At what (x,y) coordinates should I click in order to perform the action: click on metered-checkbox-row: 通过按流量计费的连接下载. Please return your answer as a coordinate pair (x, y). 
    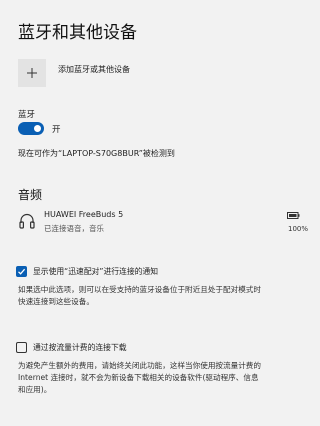
    Looking at the image, I should click on (71, 347).